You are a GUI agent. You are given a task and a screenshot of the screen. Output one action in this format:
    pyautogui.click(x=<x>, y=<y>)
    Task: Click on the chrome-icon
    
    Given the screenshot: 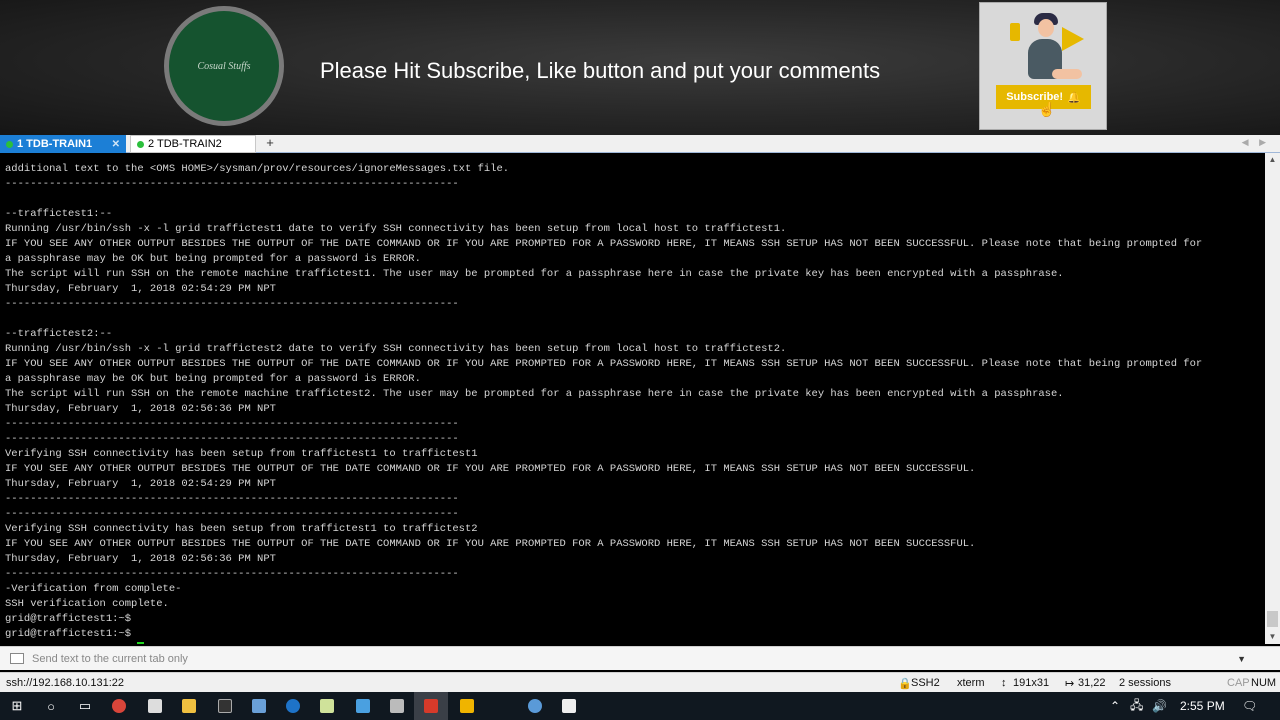 What is the action you would take?
    pyautogui.click(x=119, y=706)
    